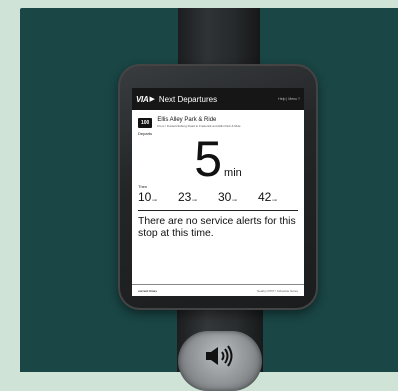  Describe the element at coordinates (152, 99) in the screenshot. I see `logo-arrow-icon: ▶` at that location.